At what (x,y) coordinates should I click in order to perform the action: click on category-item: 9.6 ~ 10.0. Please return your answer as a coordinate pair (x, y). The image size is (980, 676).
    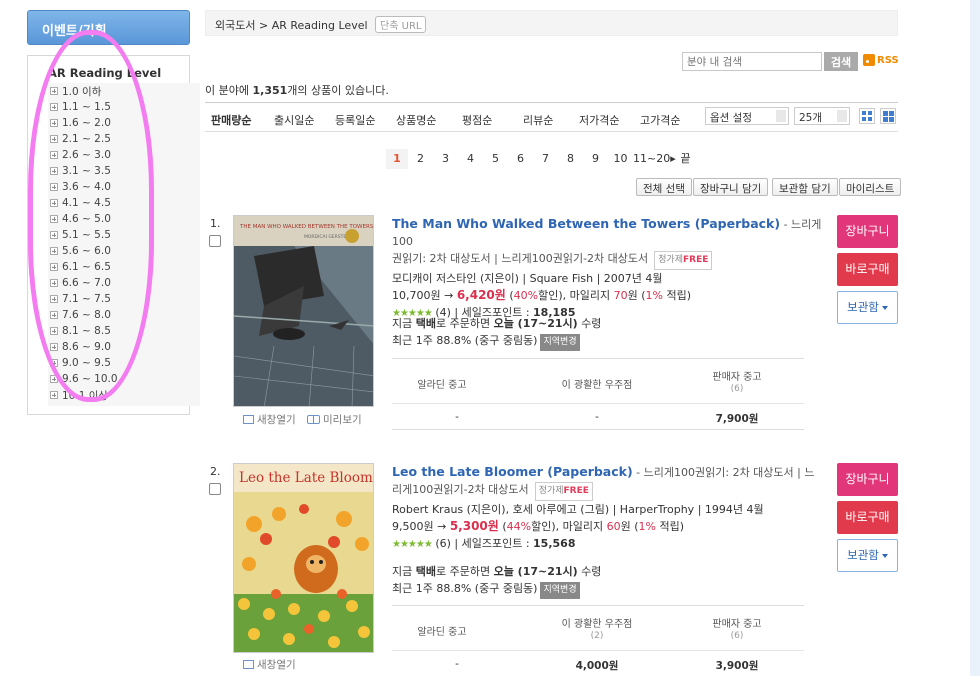
    Looking at the image, I should click on (84, 379).